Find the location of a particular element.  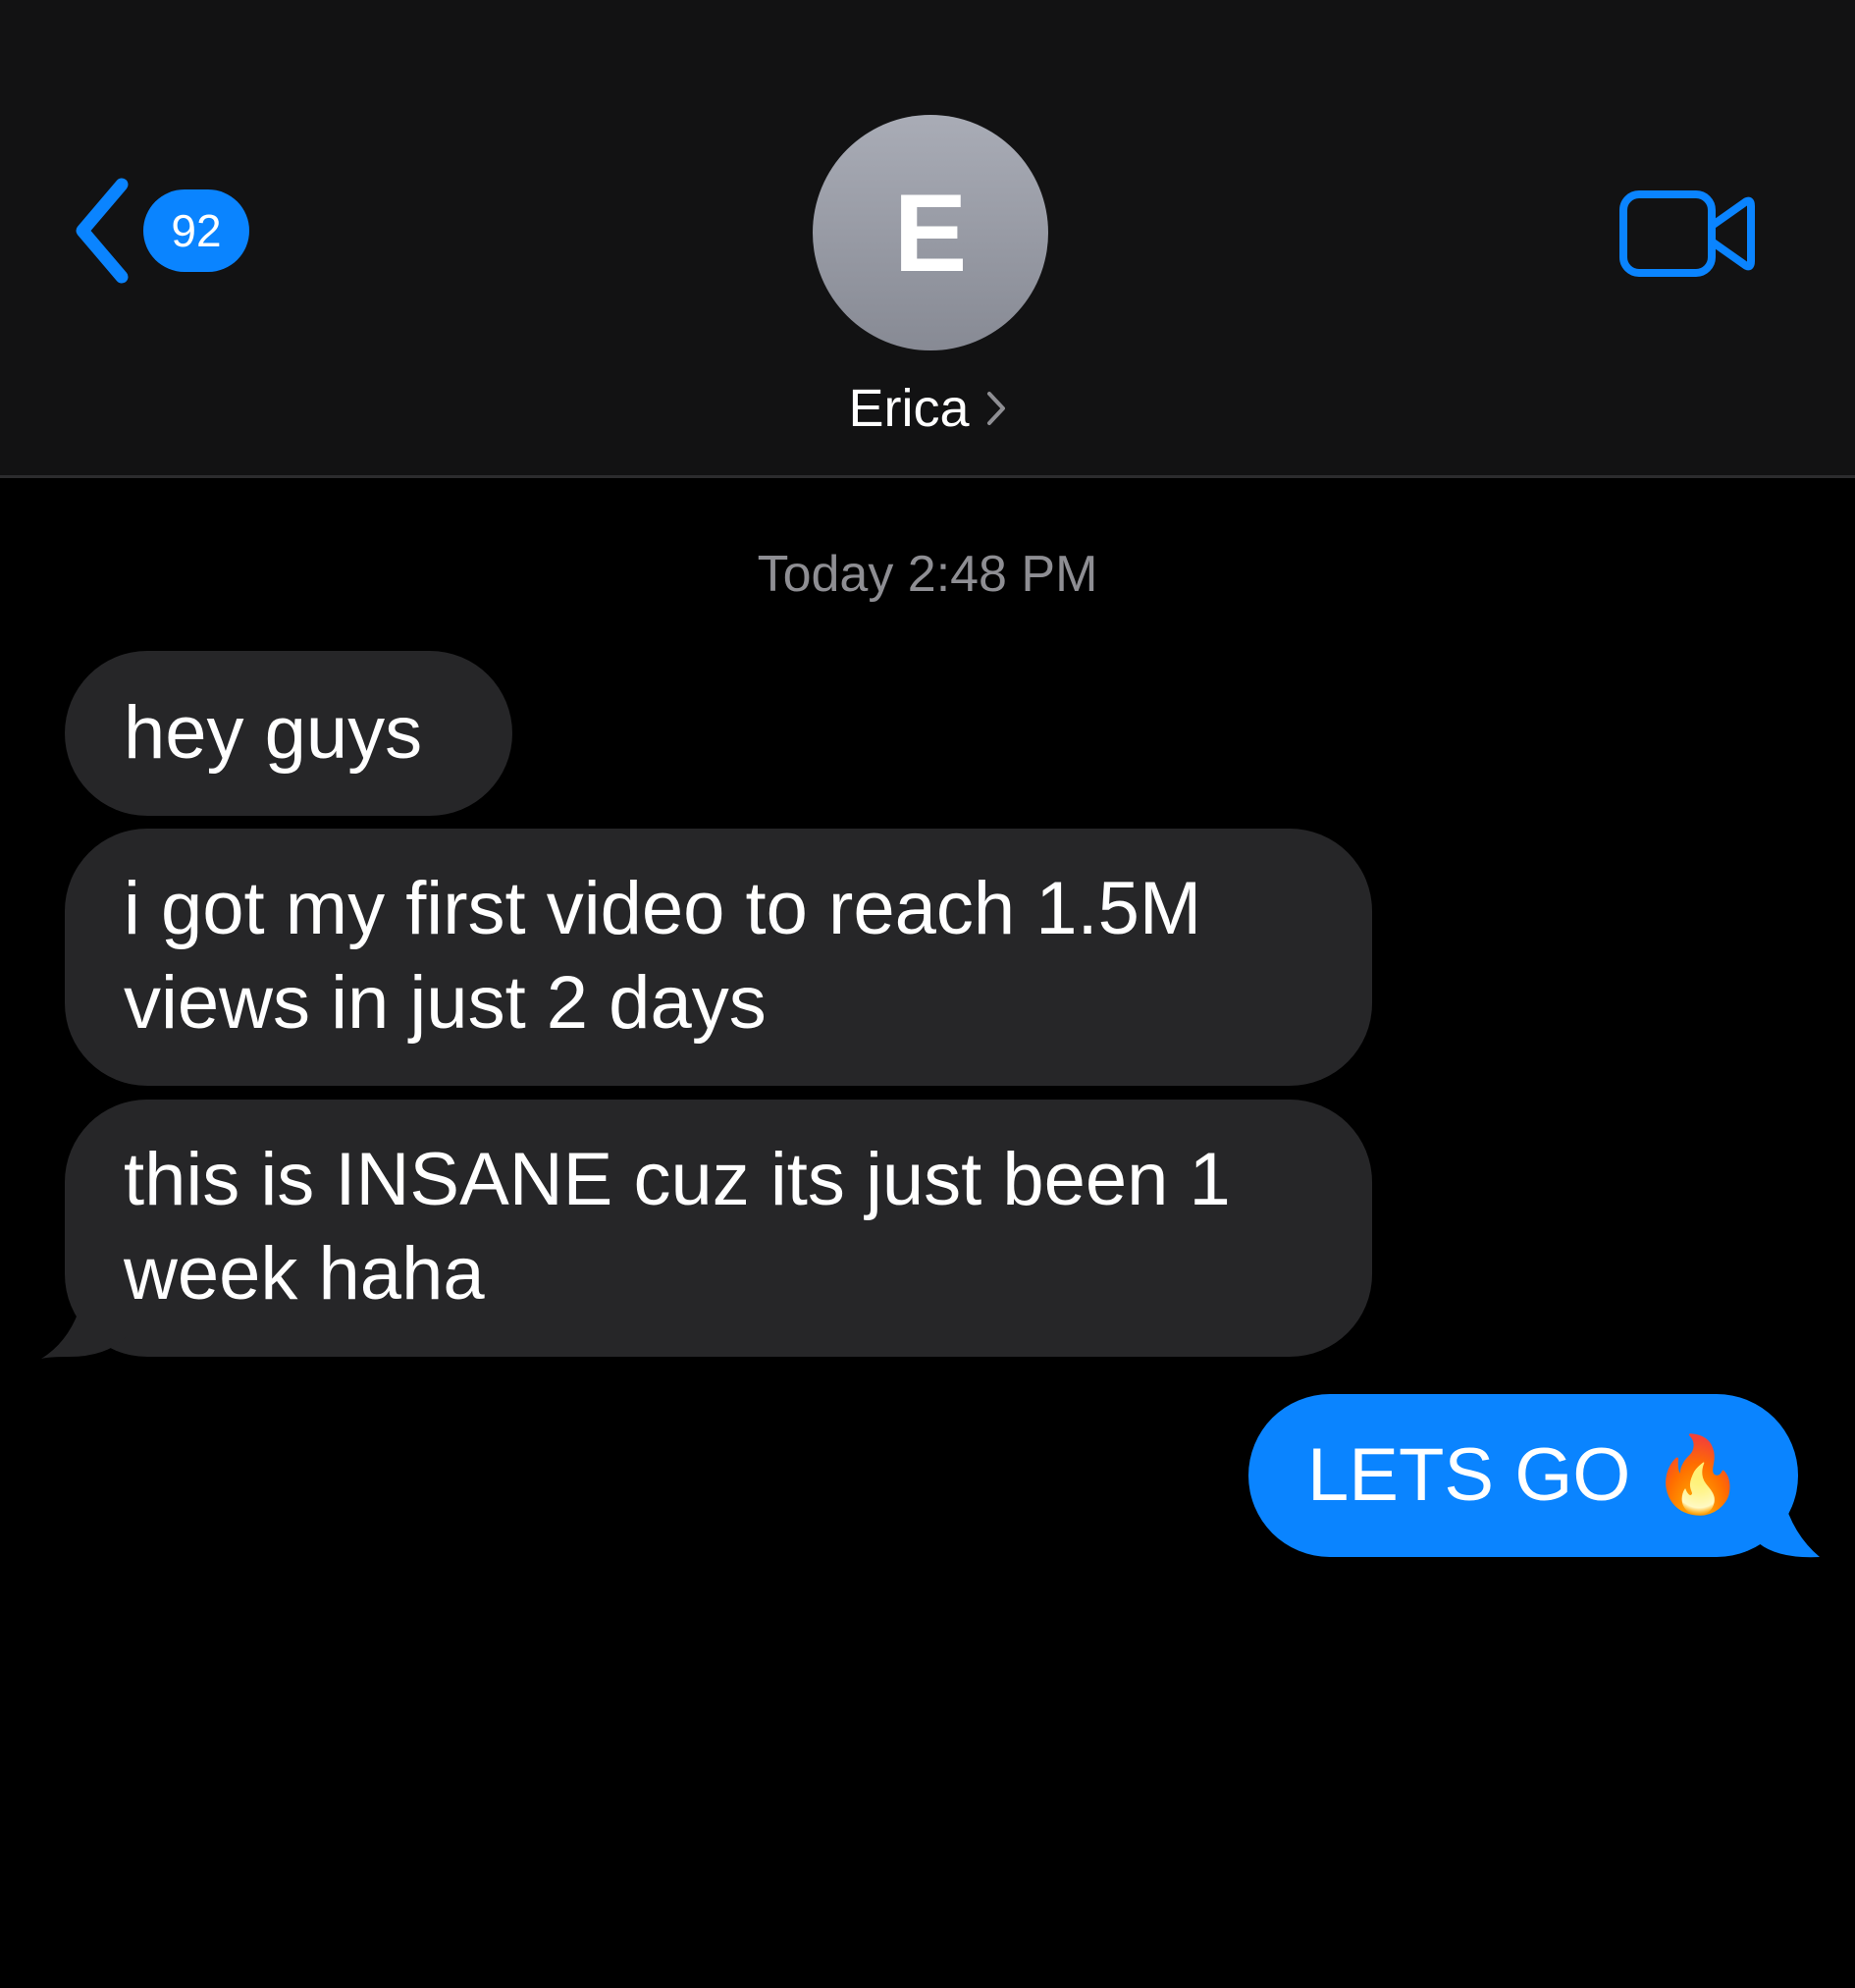

chevron-left-icon is located at coordinates (103, 231).